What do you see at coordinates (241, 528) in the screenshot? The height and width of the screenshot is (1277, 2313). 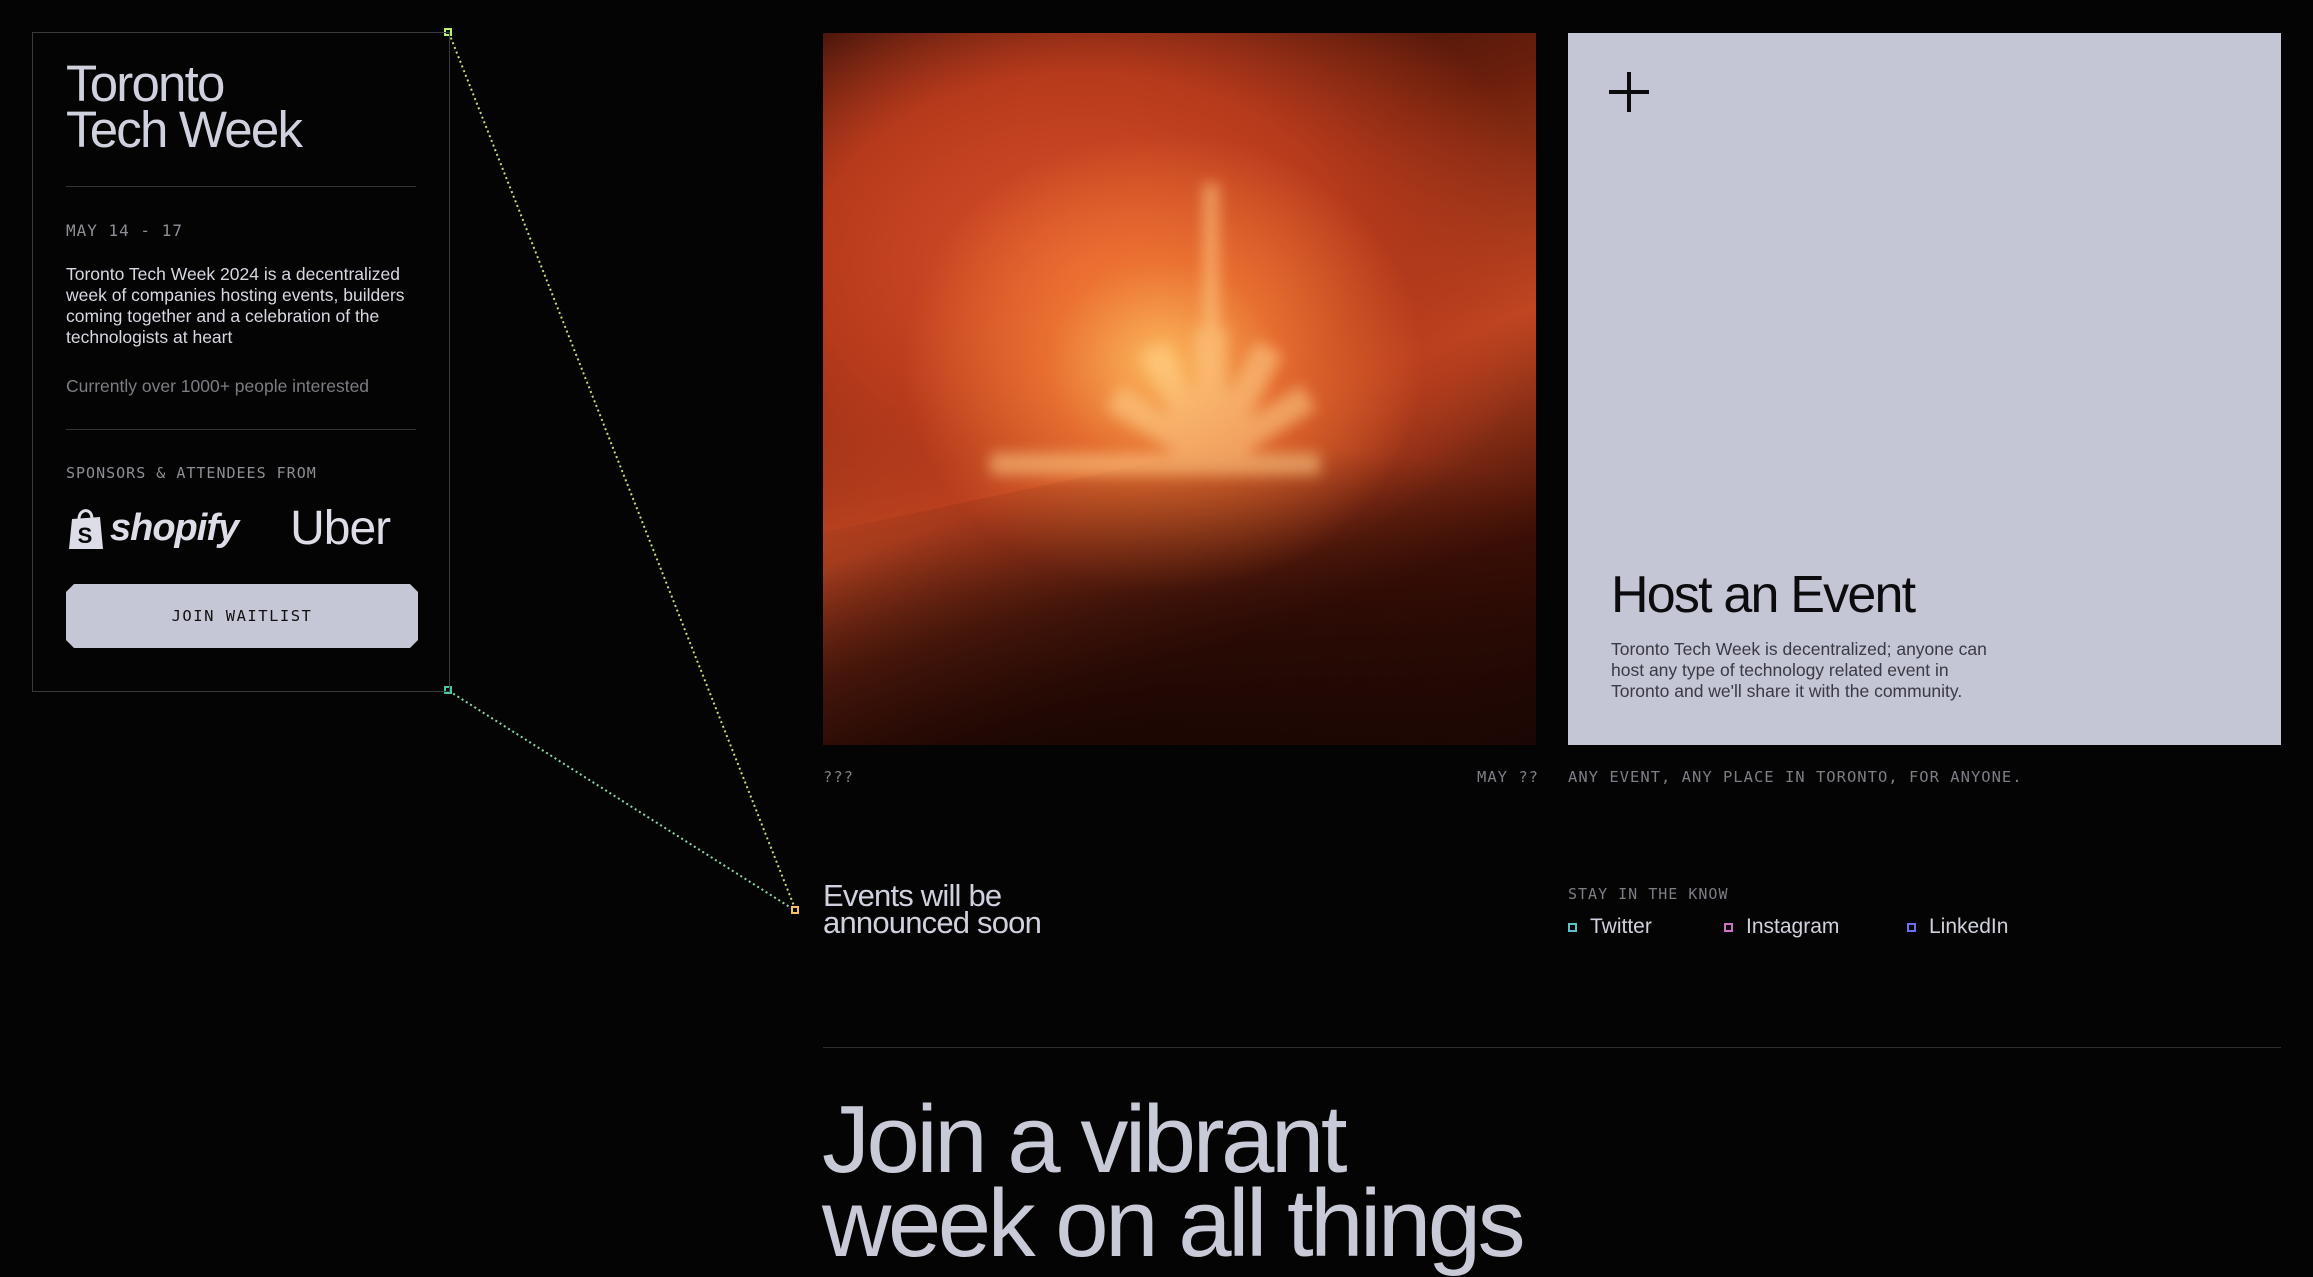 I see `sponsor-logos: S shopify Uber` at bounding box center [241, 528].